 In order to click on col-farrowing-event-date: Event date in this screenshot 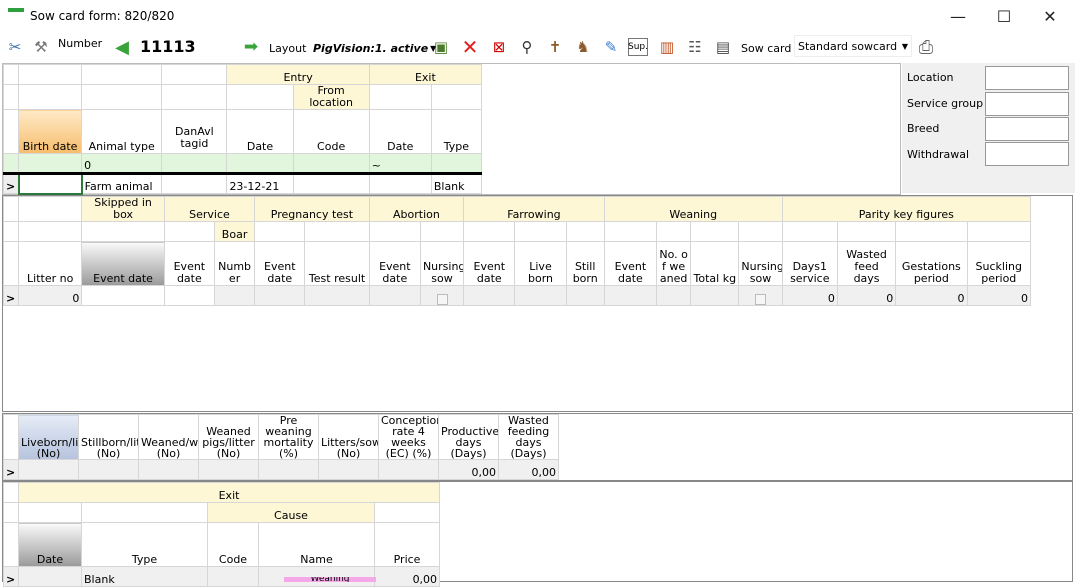, I will do `click(489, 263)`.